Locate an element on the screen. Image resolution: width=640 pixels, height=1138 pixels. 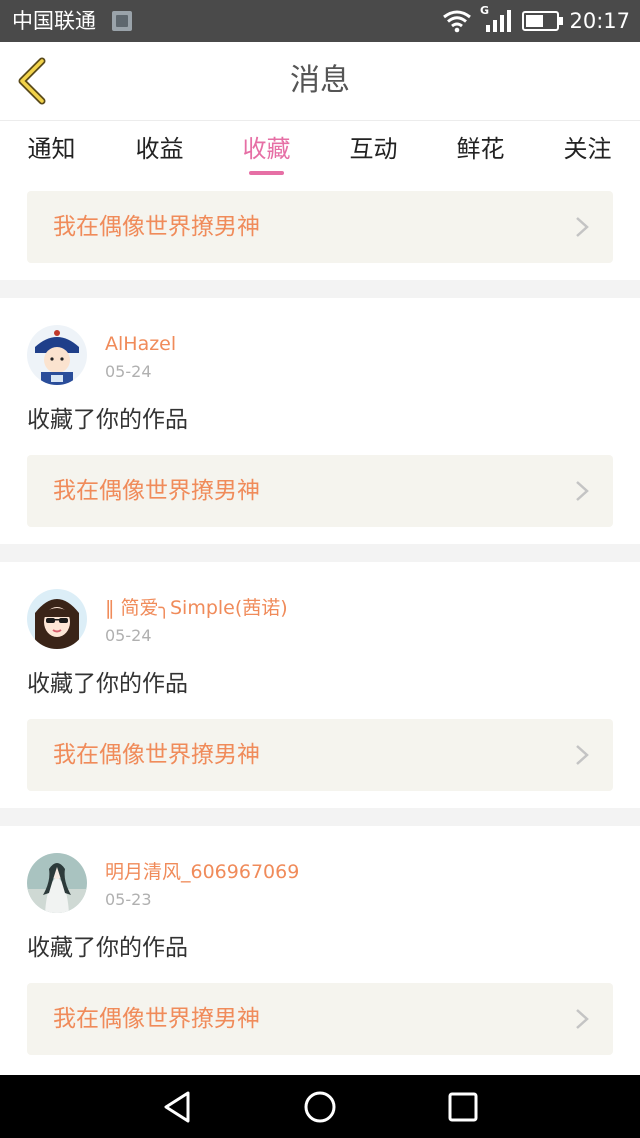
active-tab-indicator is located at coordinates (266, 173).